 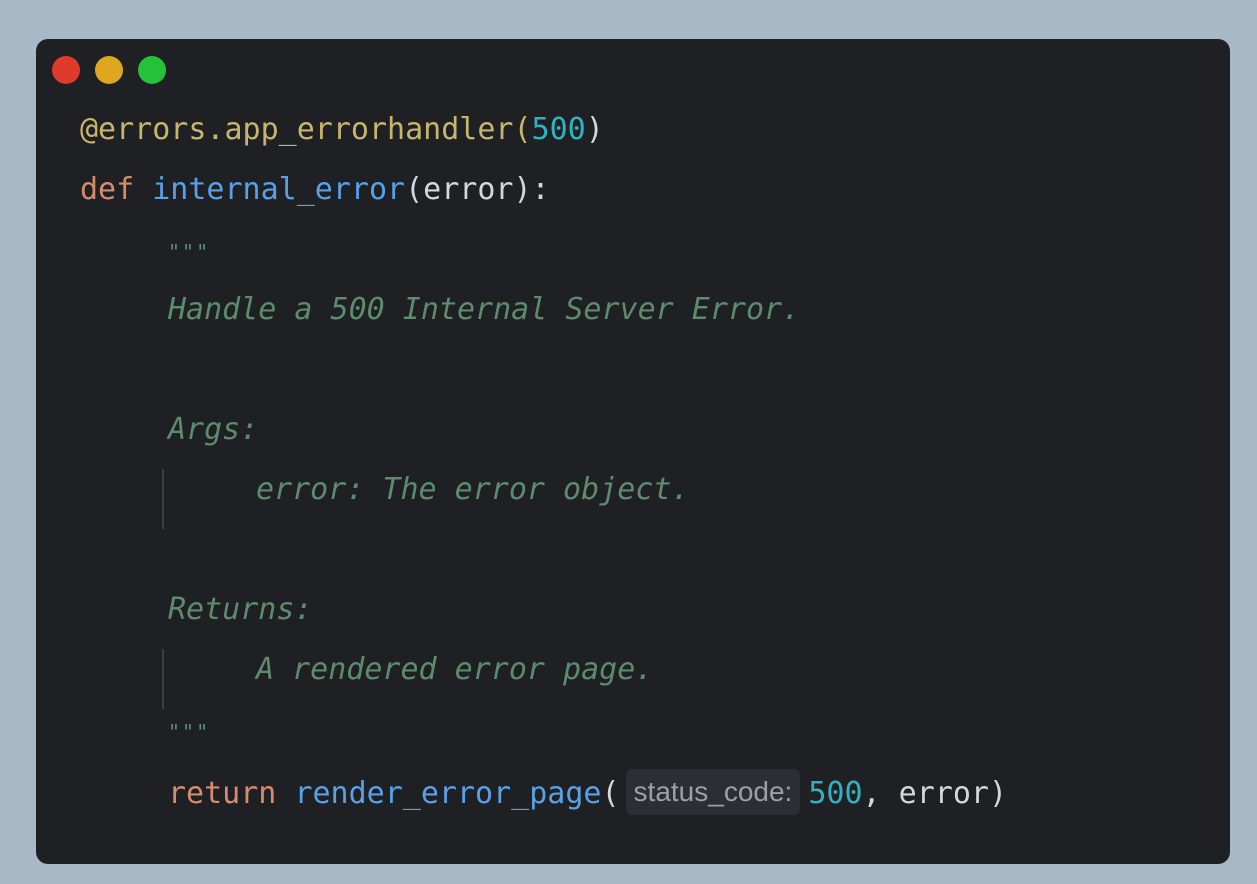 What do you see at coordinates (645, 619) in the screenshot?
I see `code-line-returns-header: Returns:` at bounding box center [645, 619].